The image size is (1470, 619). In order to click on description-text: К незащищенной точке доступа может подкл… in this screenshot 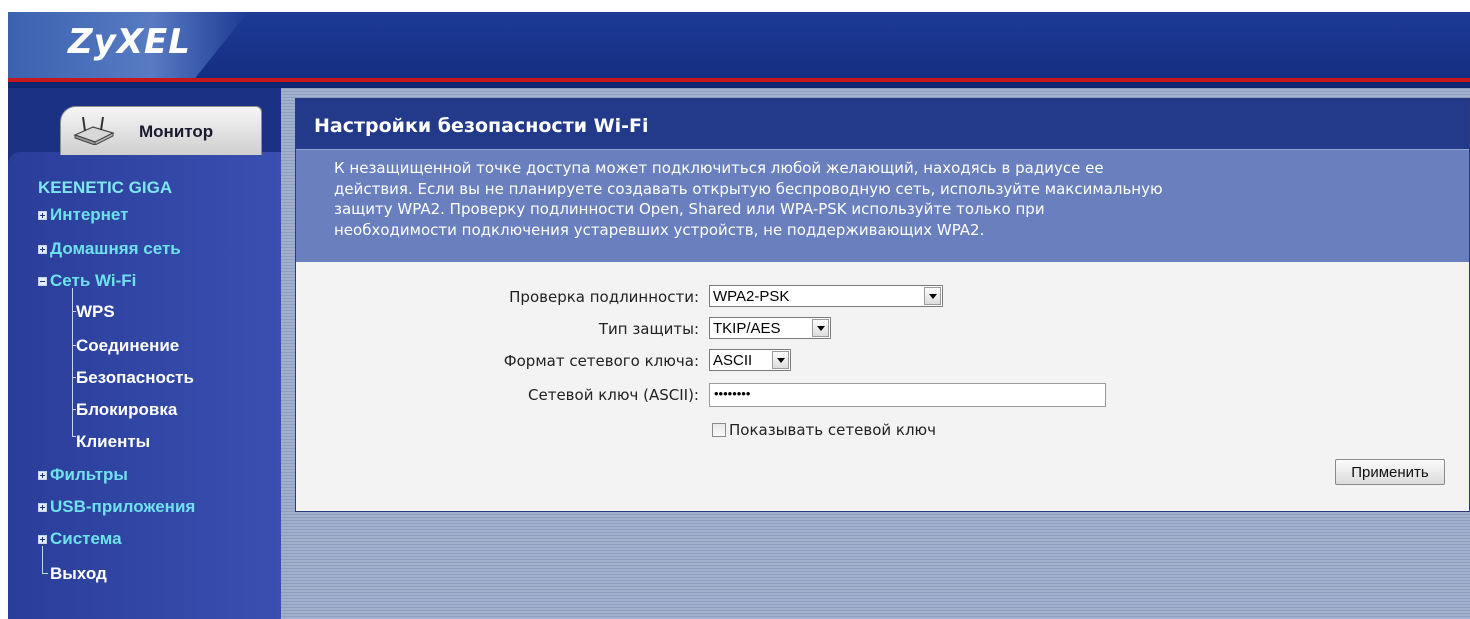, I will do `click(864, 199)`.